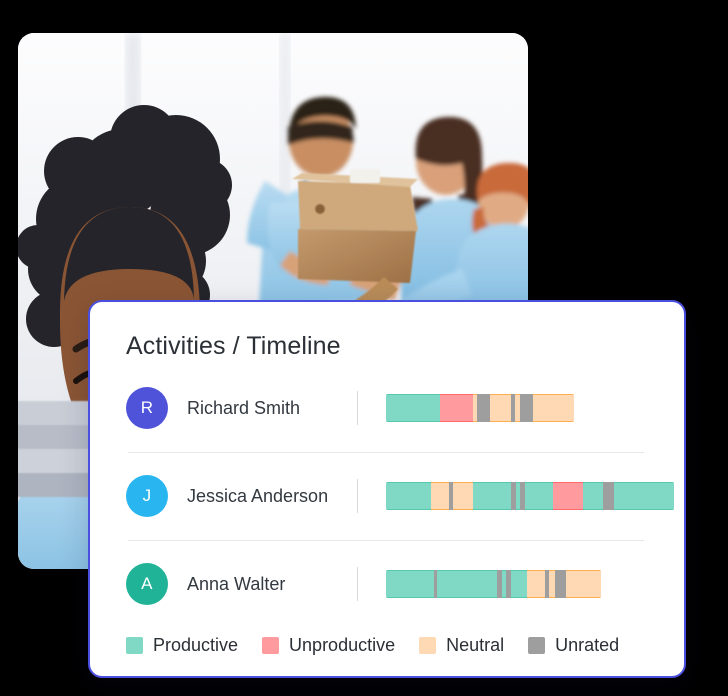 The height and width of the screenshot is (696, 728). I want to click on person-name: Jessica Anderson, so click(258, 495).